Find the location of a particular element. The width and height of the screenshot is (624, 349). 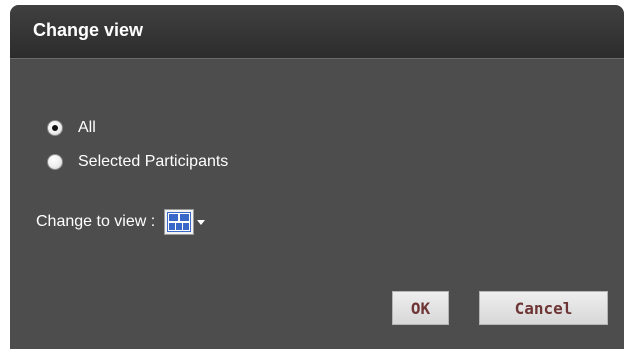

change-to-view-label: Change to view : is located at coordinates (96, 221).